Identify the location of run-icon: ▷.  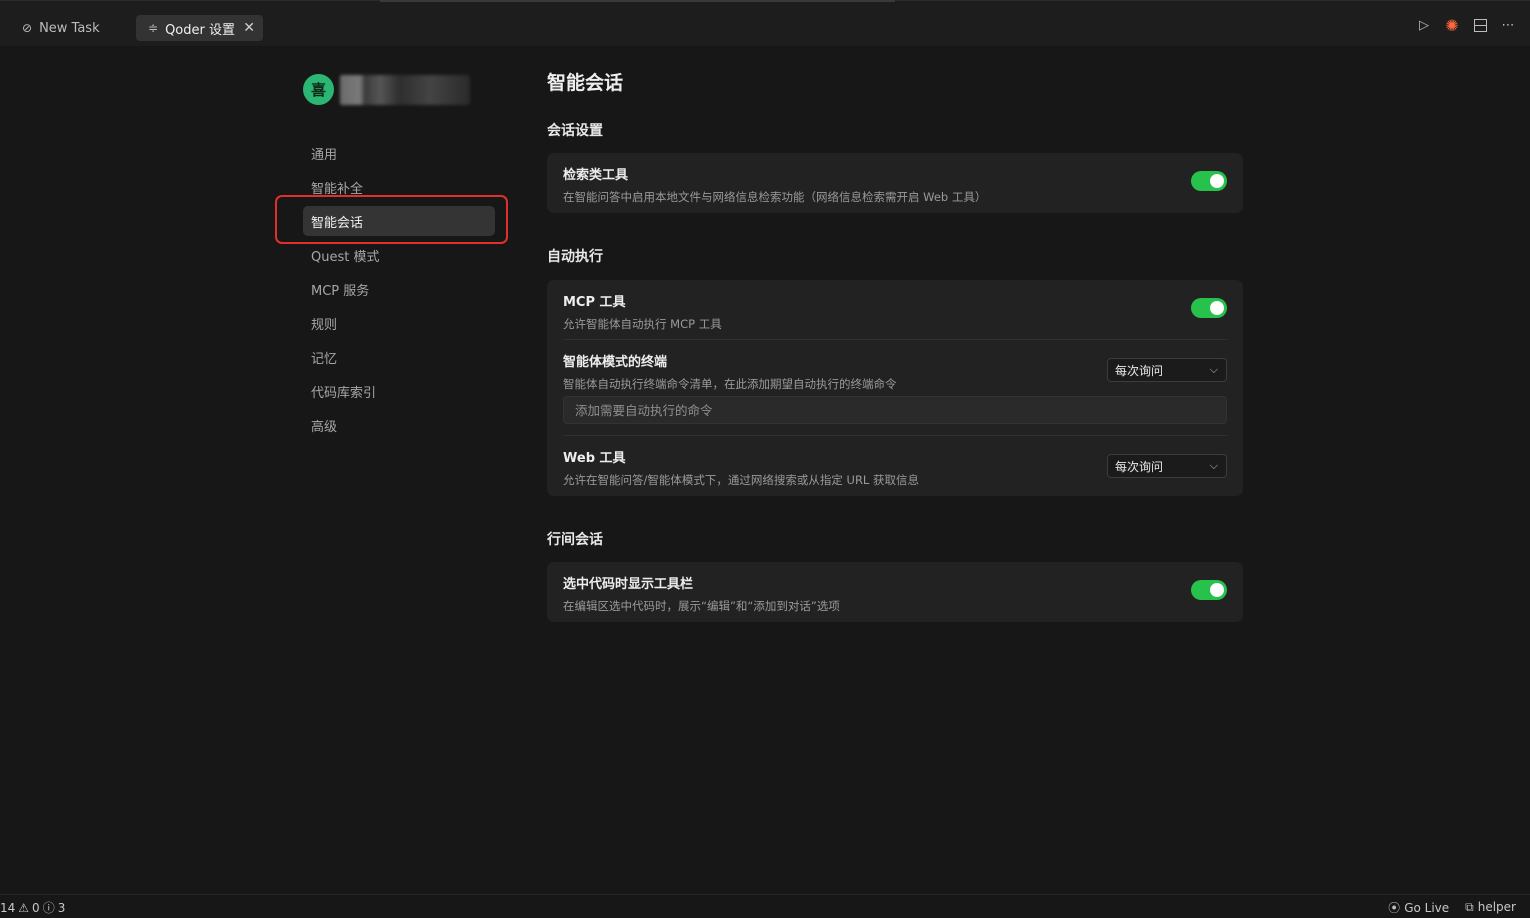
(1424, 25).